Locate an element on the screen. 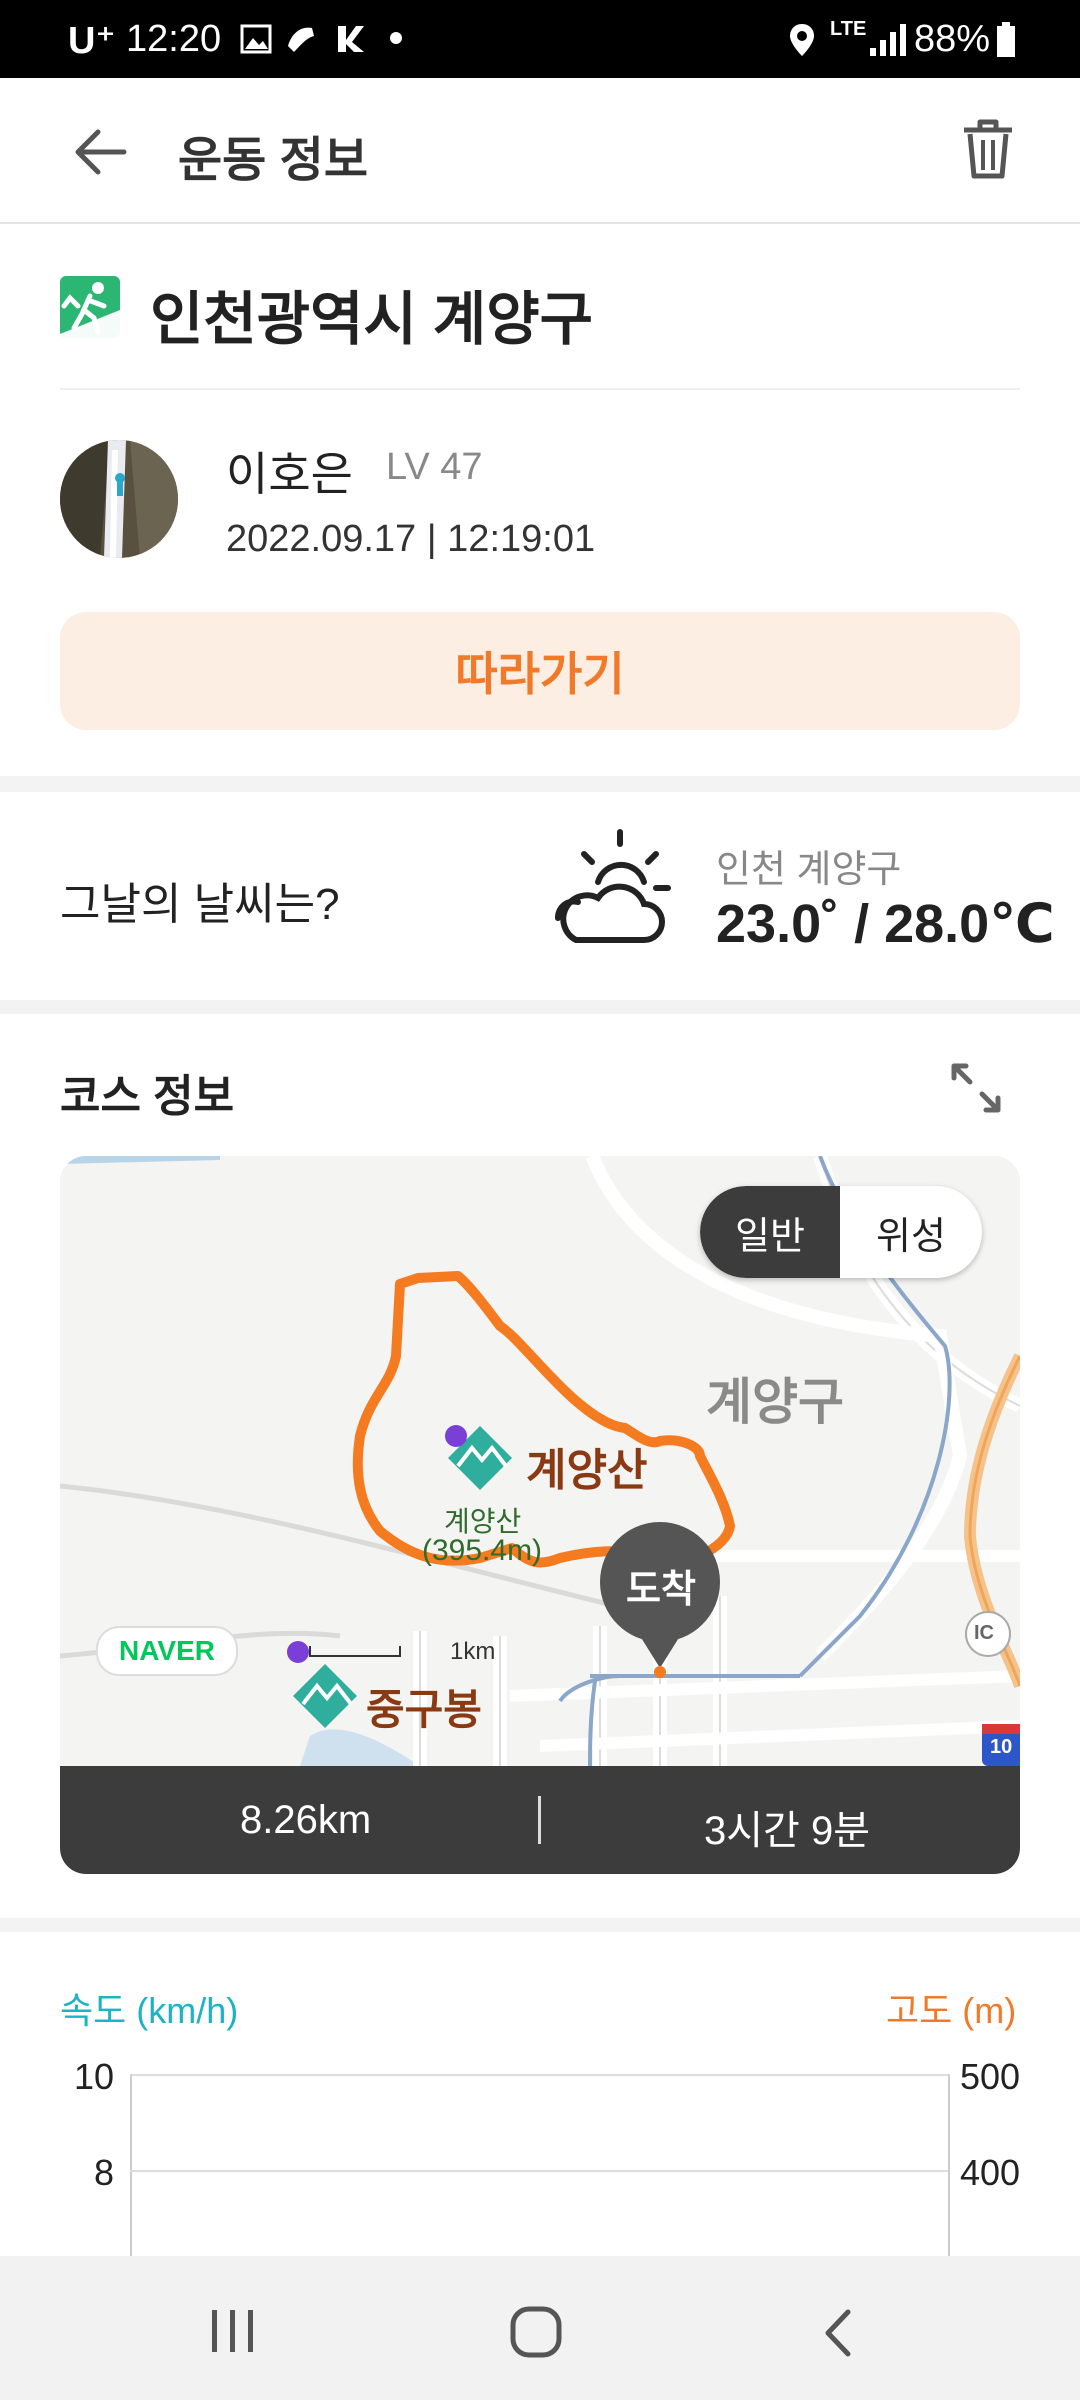 This screenshot has width=1080, height=2400. avatar is located at coordinates (119, 499).